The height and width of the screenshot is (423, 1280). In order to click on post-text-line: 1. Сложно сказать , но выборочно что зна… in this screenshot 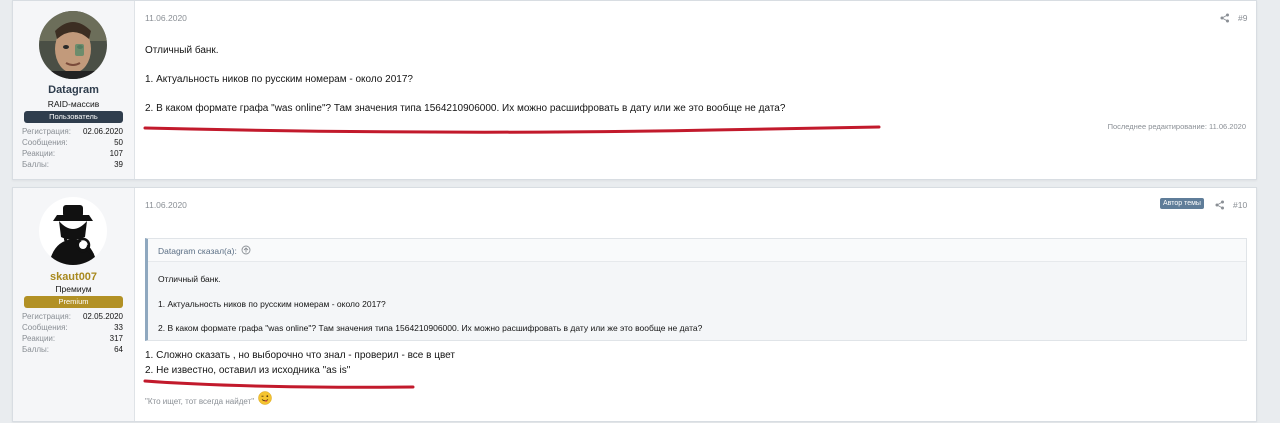, I will do `click(300, 355)`.